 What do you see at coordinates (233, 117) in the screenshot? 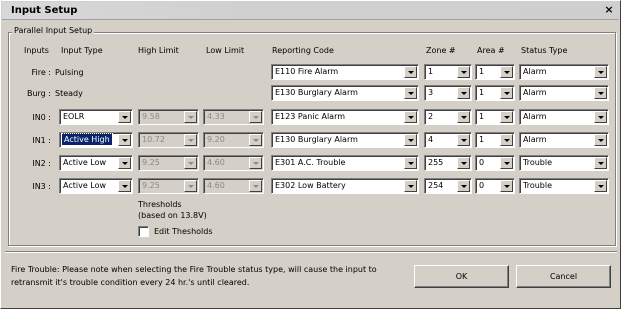
I see `in0-low-limit-select: 4.33` at bounding box center [233, 117].